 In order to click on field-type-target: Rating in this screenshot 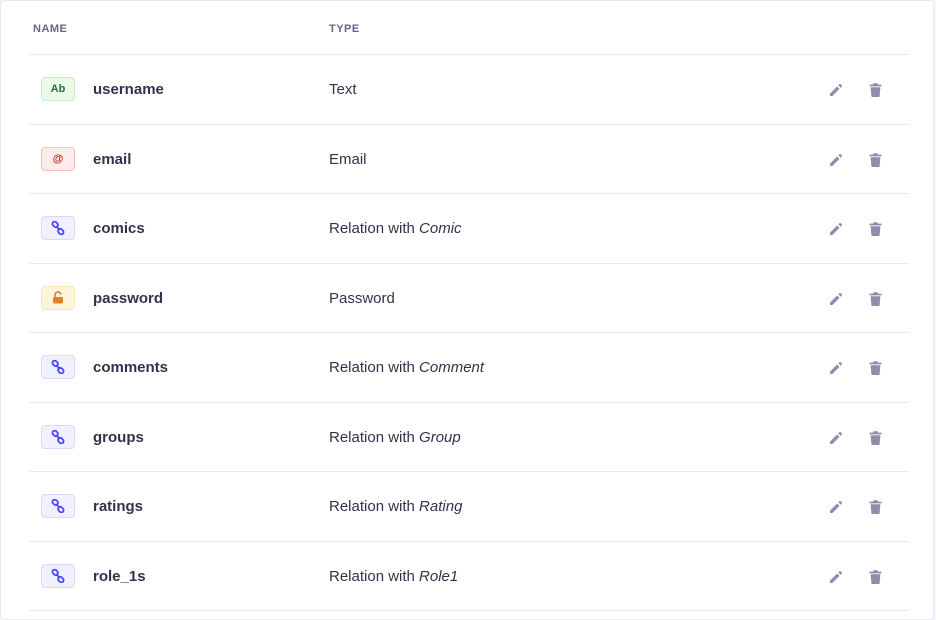, I will do `click(441, 506)`.